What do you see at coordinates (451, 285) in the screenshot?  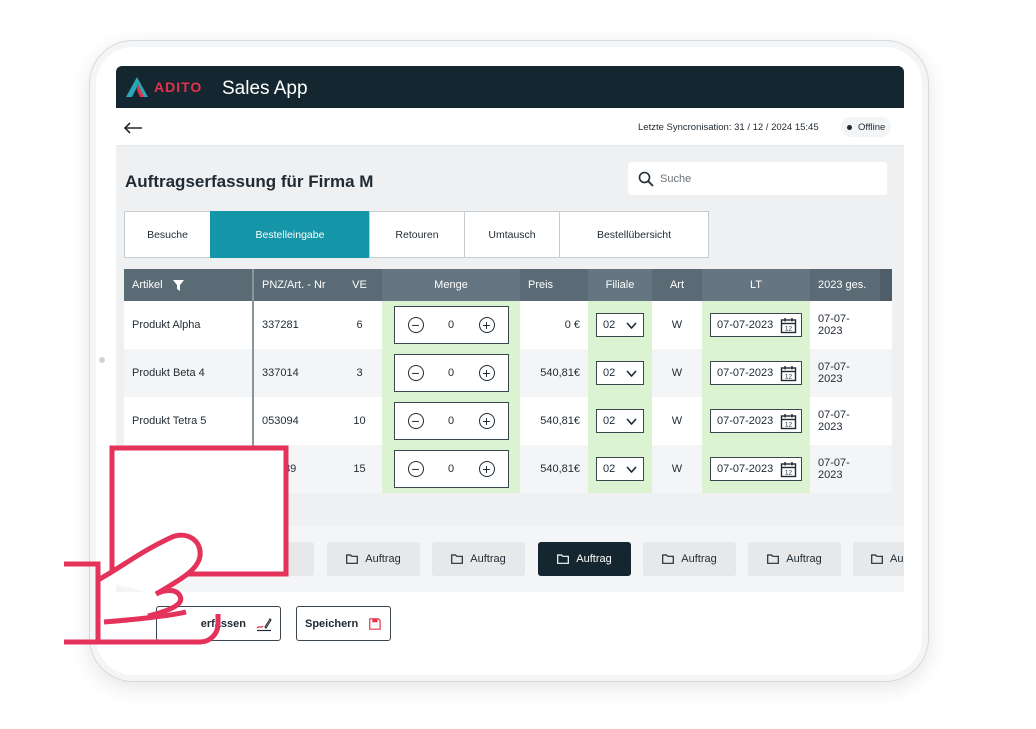 I see `column-header-menge: Menge` at bounding box center [451, 285].